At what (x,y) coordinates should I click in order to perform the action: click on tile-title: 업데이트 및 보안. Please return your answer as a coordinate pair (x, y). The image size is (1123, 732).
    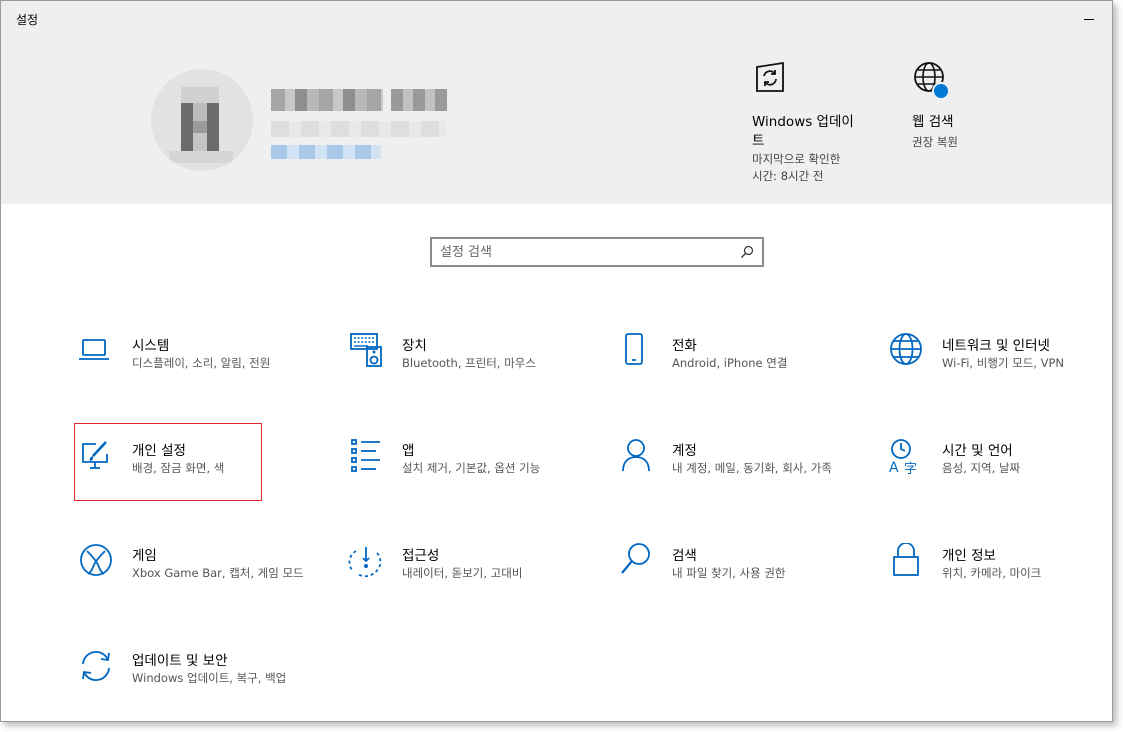
    Looking at the image, I should click on (180, 661).